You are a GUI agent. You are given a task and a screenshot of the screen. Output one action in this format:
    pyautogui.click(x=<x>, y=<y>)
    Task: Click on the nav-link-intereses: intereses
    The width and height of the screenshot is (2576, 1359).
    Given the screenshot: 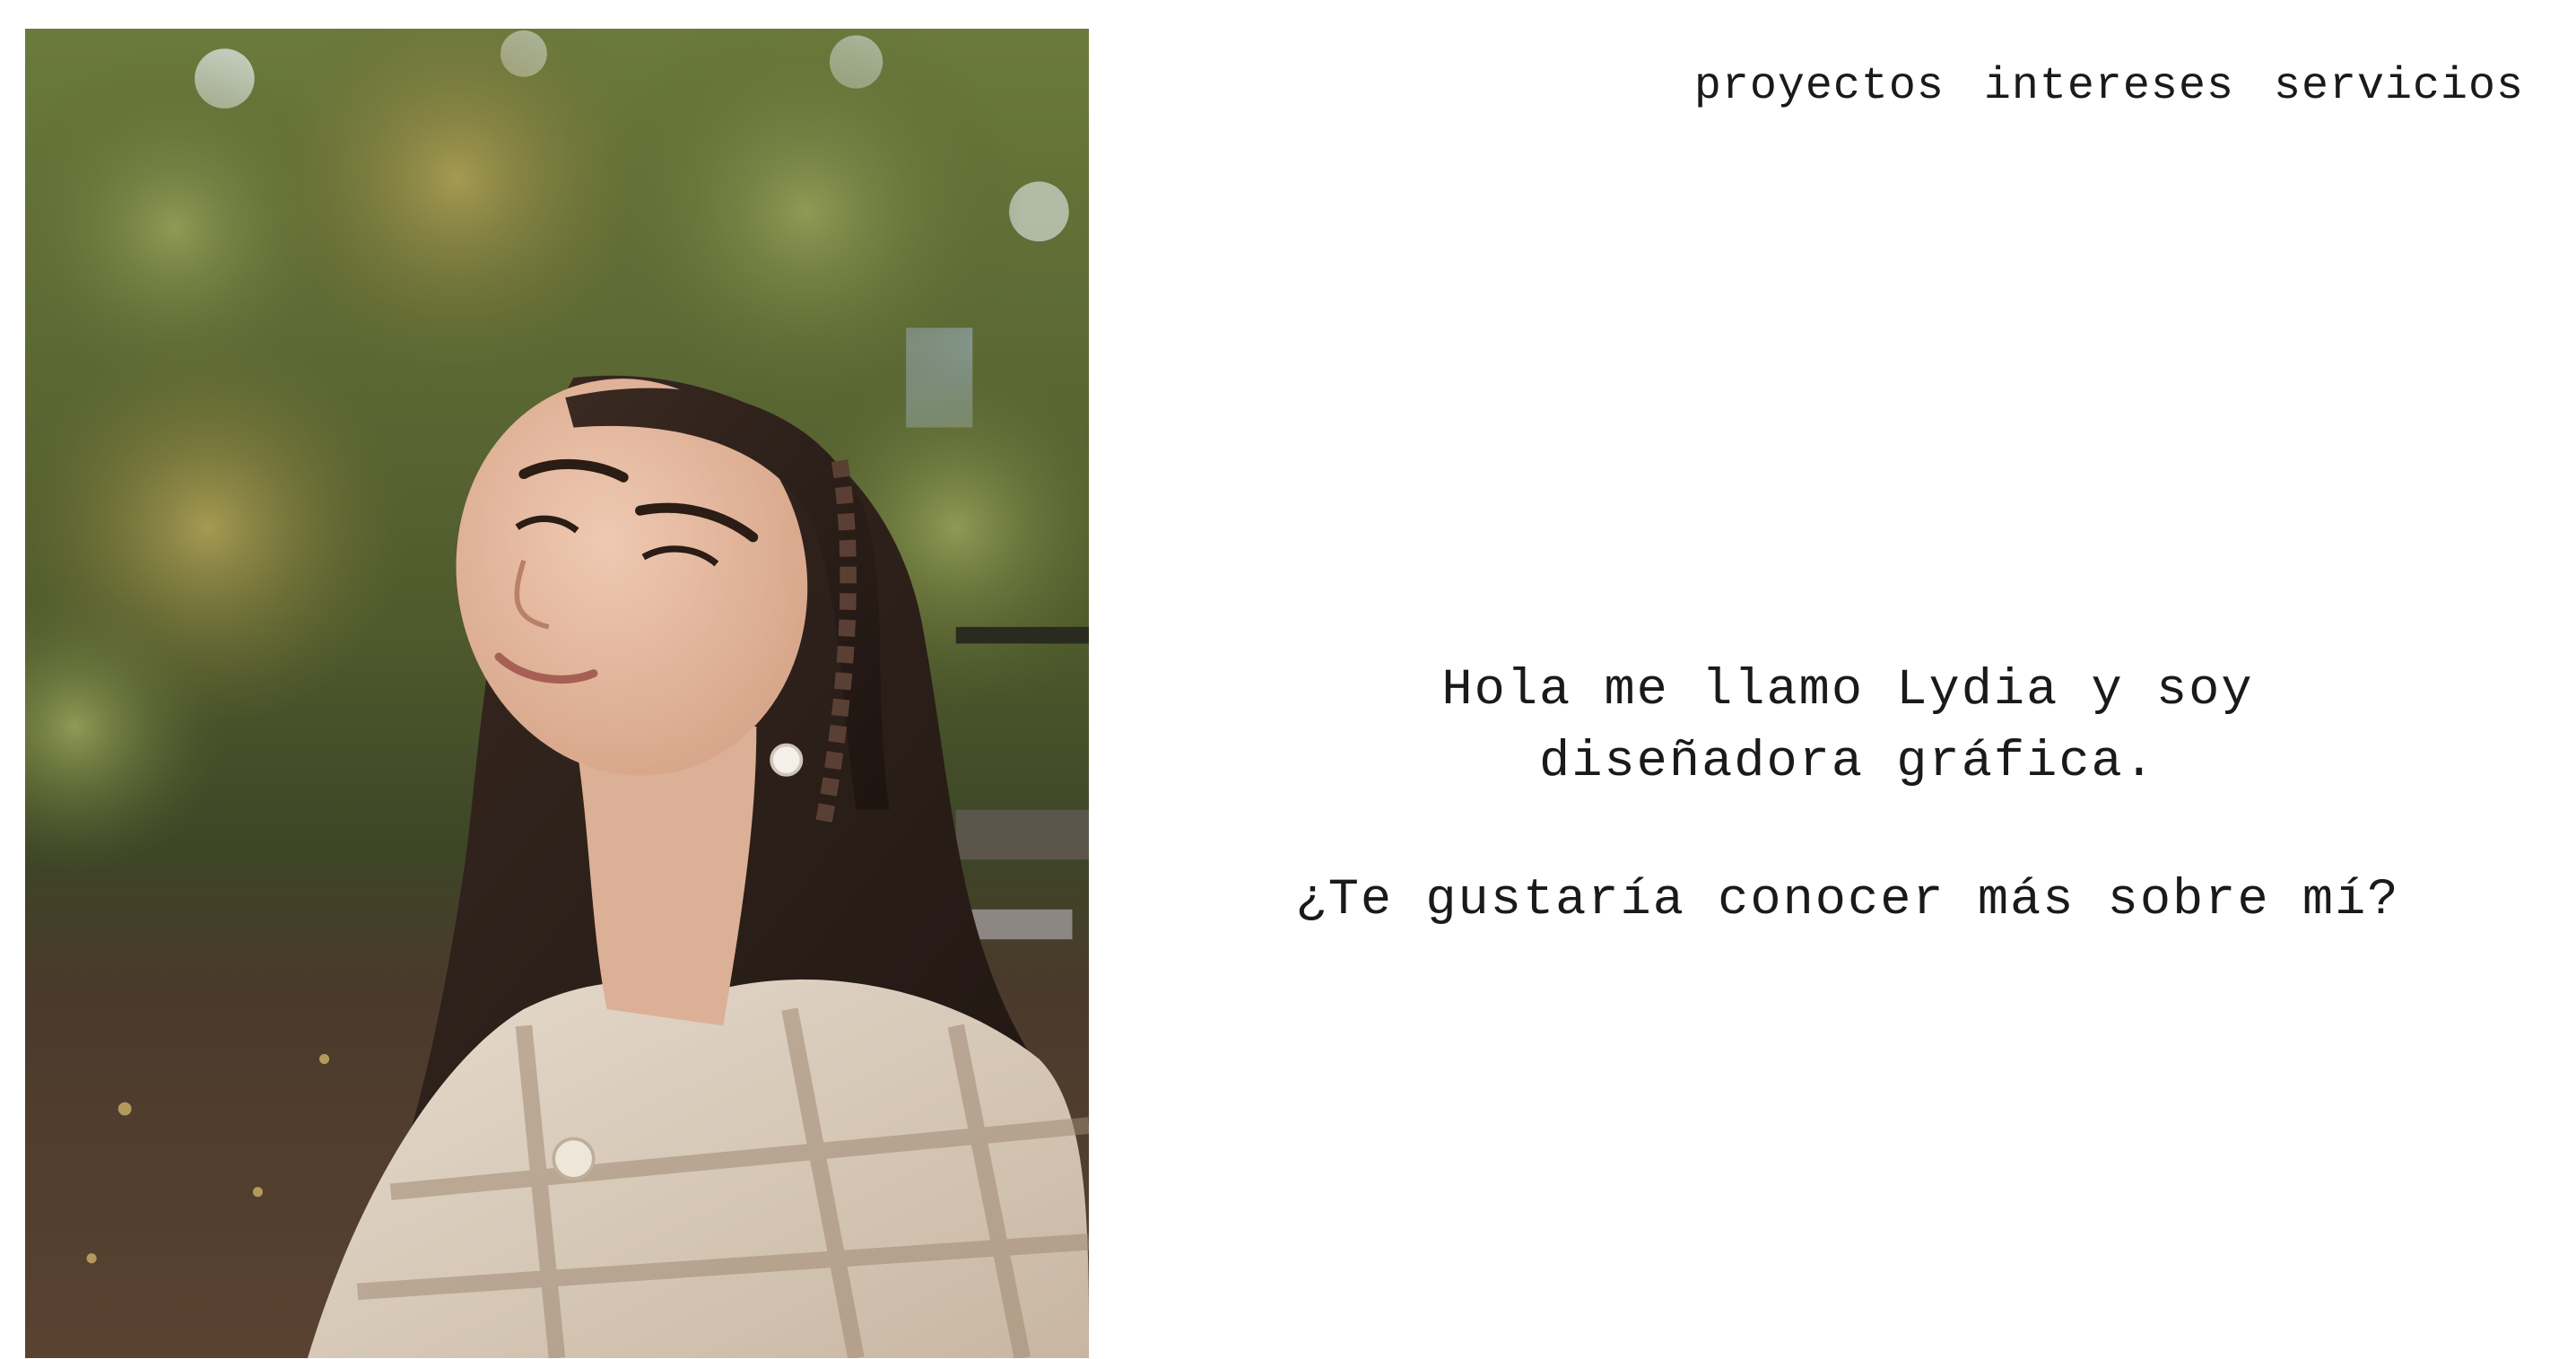 What is the action you would take?
    pyautogui.click(x=2109, y=86)
    